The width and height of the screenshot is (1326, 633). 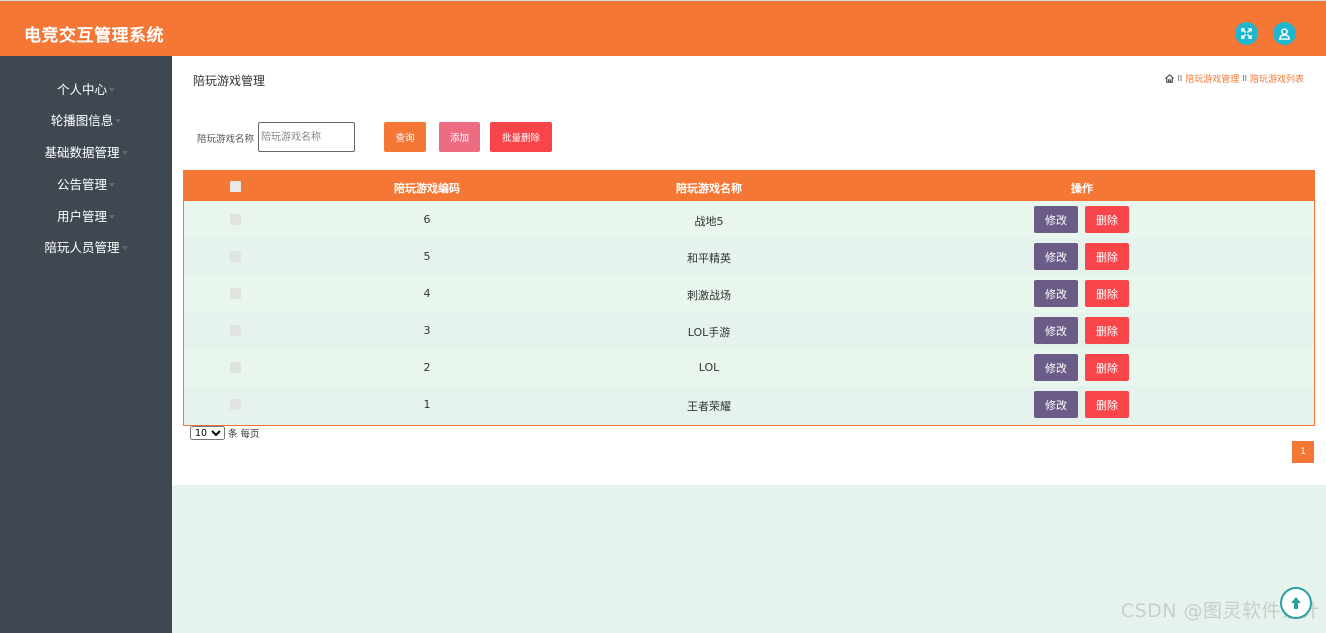 What do you see at coordinates (709, 406) in the screenshot?
I see `game-name-cell: 王者荣耀` at bounding box center [709, 406].